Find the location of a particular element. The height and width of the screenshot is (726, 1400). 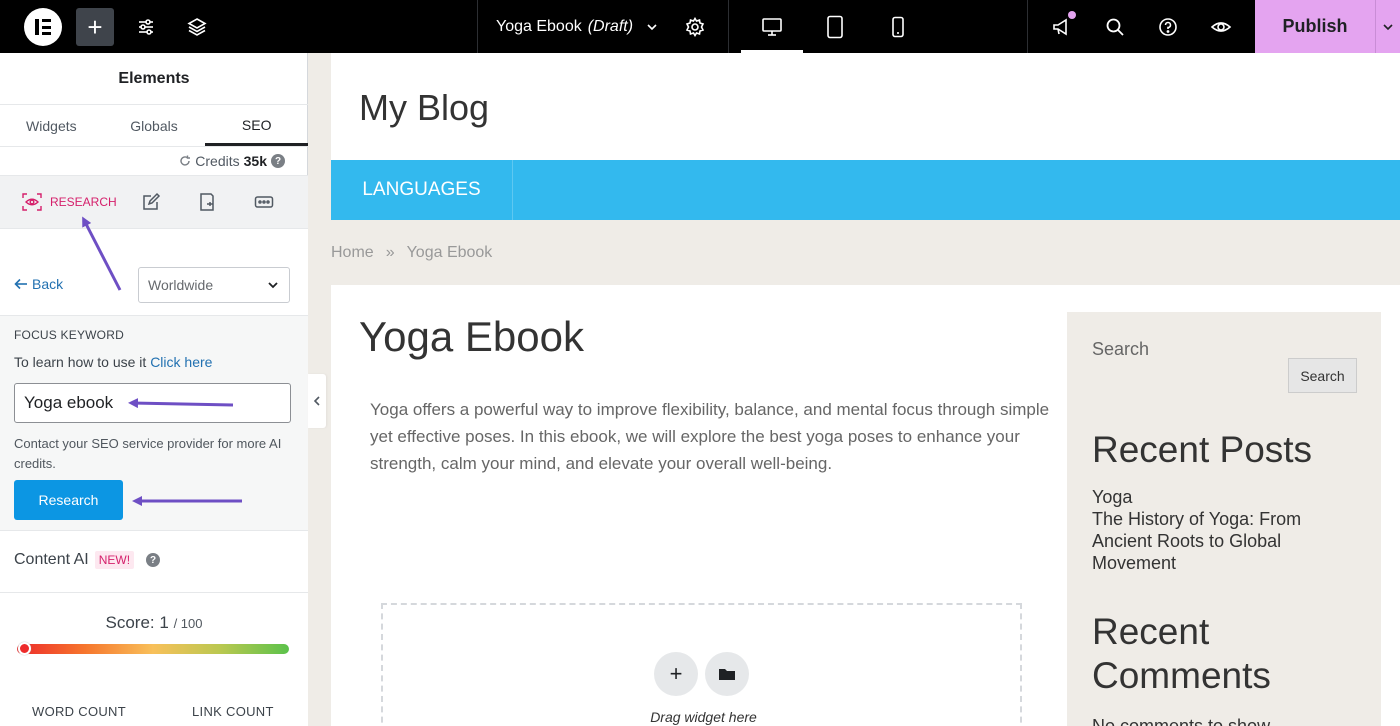

score-readout: Score: 1 / 100 is located at coordinates (154, 623).